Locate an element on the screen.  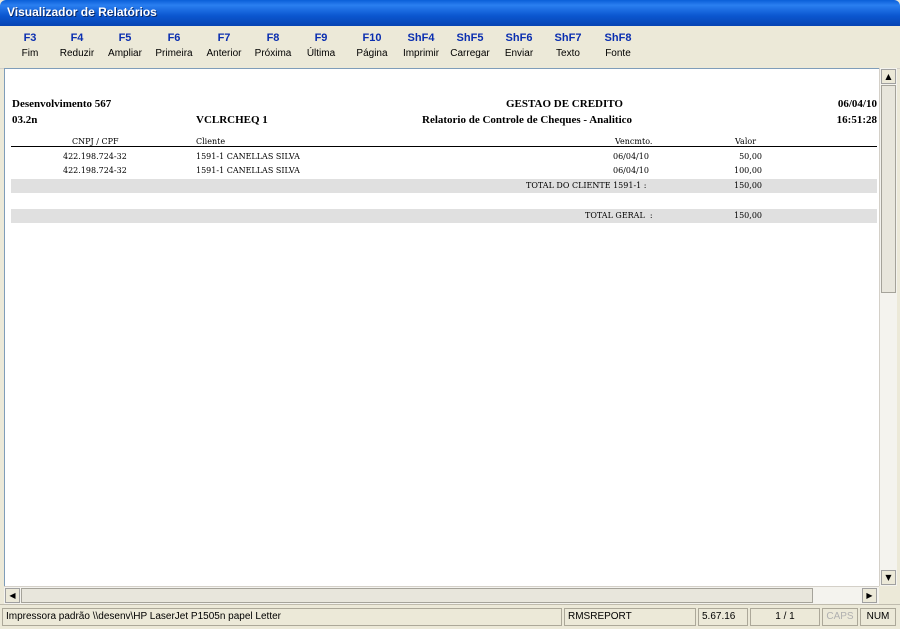
shortcut-key: ShF5 is located at coordinates (470, 38).